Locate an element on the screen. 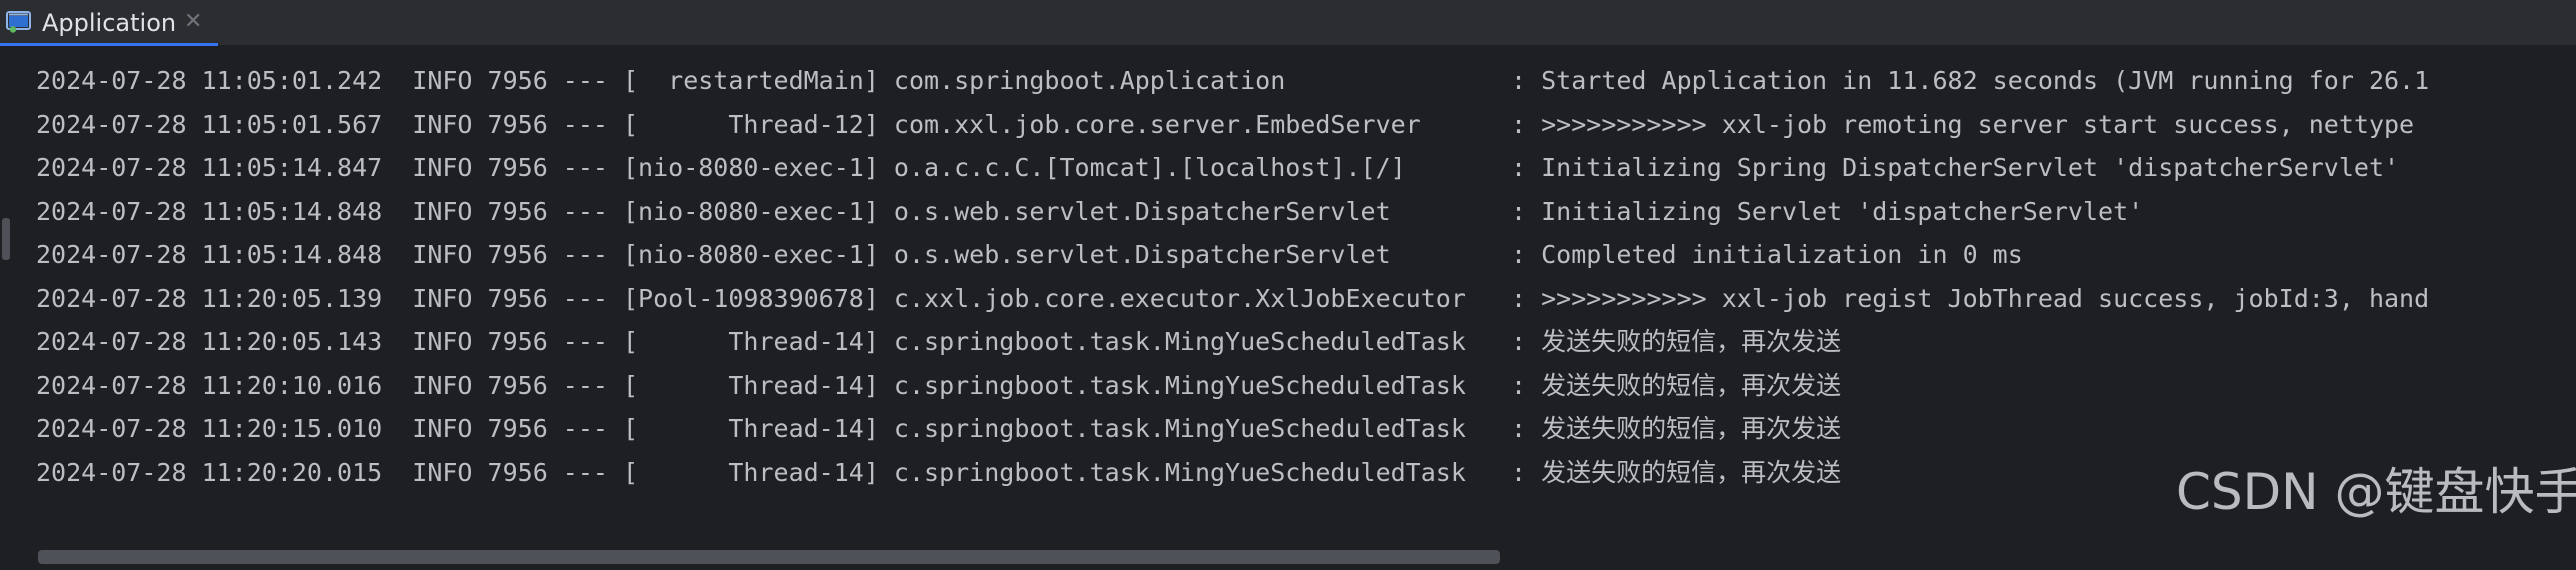 This screenshot has width=2576, height=570. tool-window-tabbar: Application ✕ is located at coordinates (1288, 23).